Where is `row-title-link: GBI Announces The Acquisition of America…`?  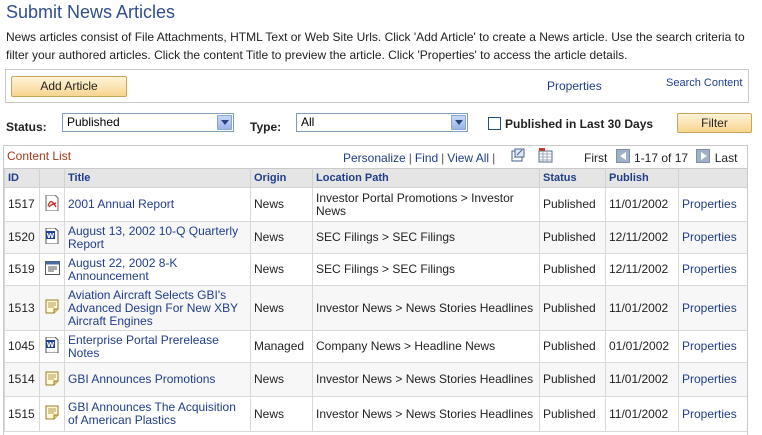 row-title-link: GBI Announces The Acquisition of America… is located at coordinates (152, 413).